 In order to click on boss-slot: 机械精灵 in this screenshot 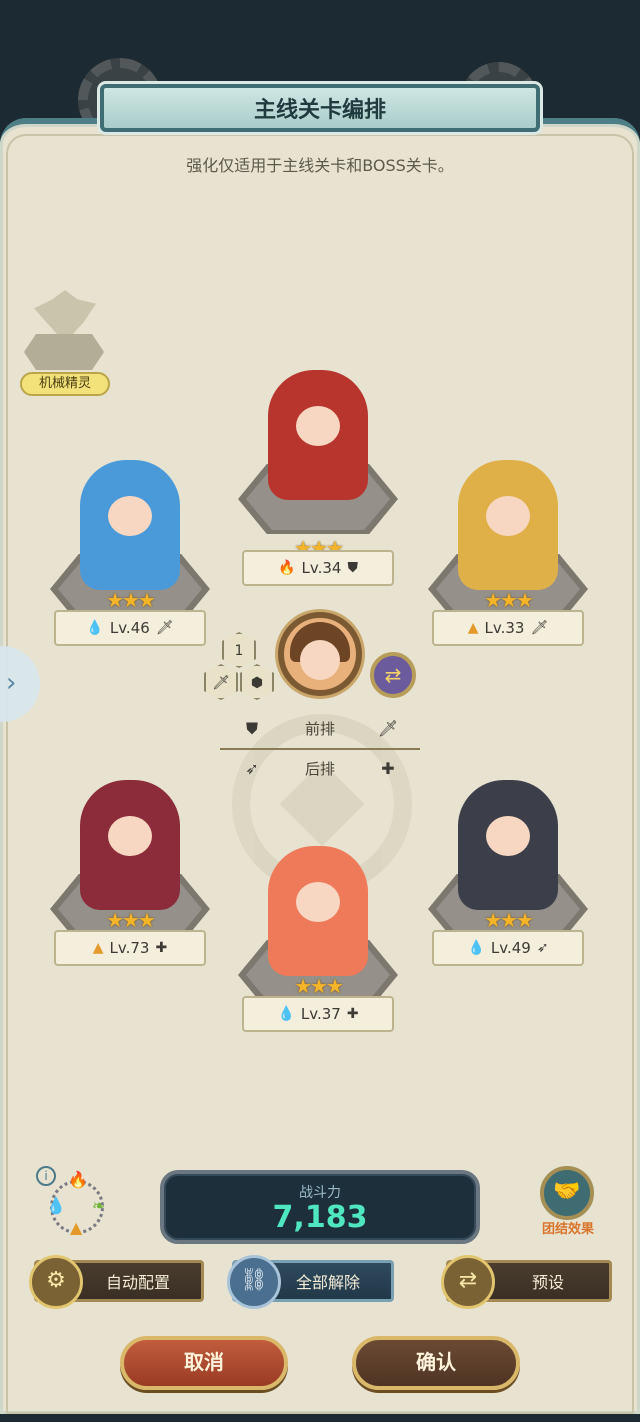, I will do `click(65, 345)`.